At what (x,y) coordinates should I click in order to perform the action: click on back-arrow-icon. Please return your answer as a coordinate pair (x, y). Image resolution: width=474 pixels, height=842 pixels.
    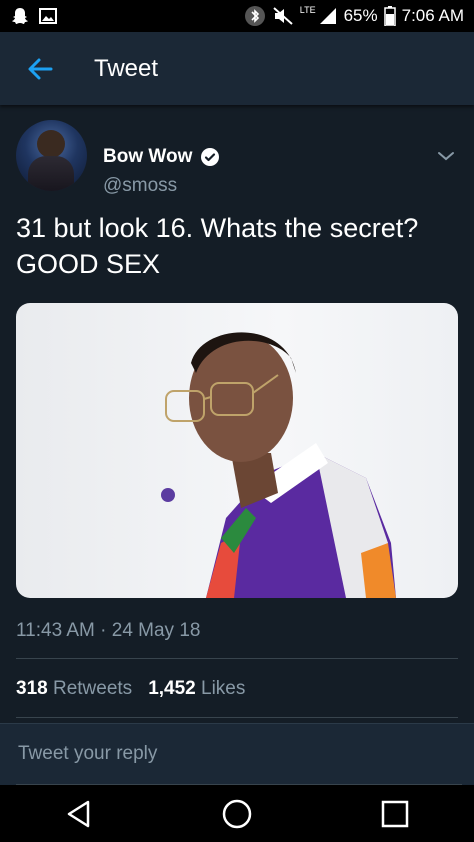
    Looking at the image, I should click on (40, 68).